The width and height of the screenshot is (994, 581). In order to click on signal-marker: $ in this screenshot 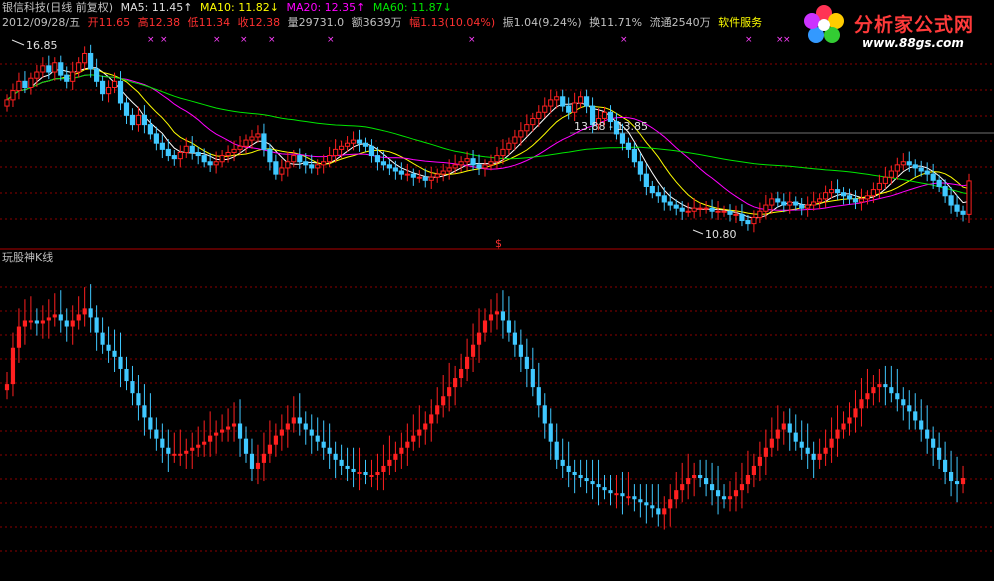, I will do `click(498, 243)`.